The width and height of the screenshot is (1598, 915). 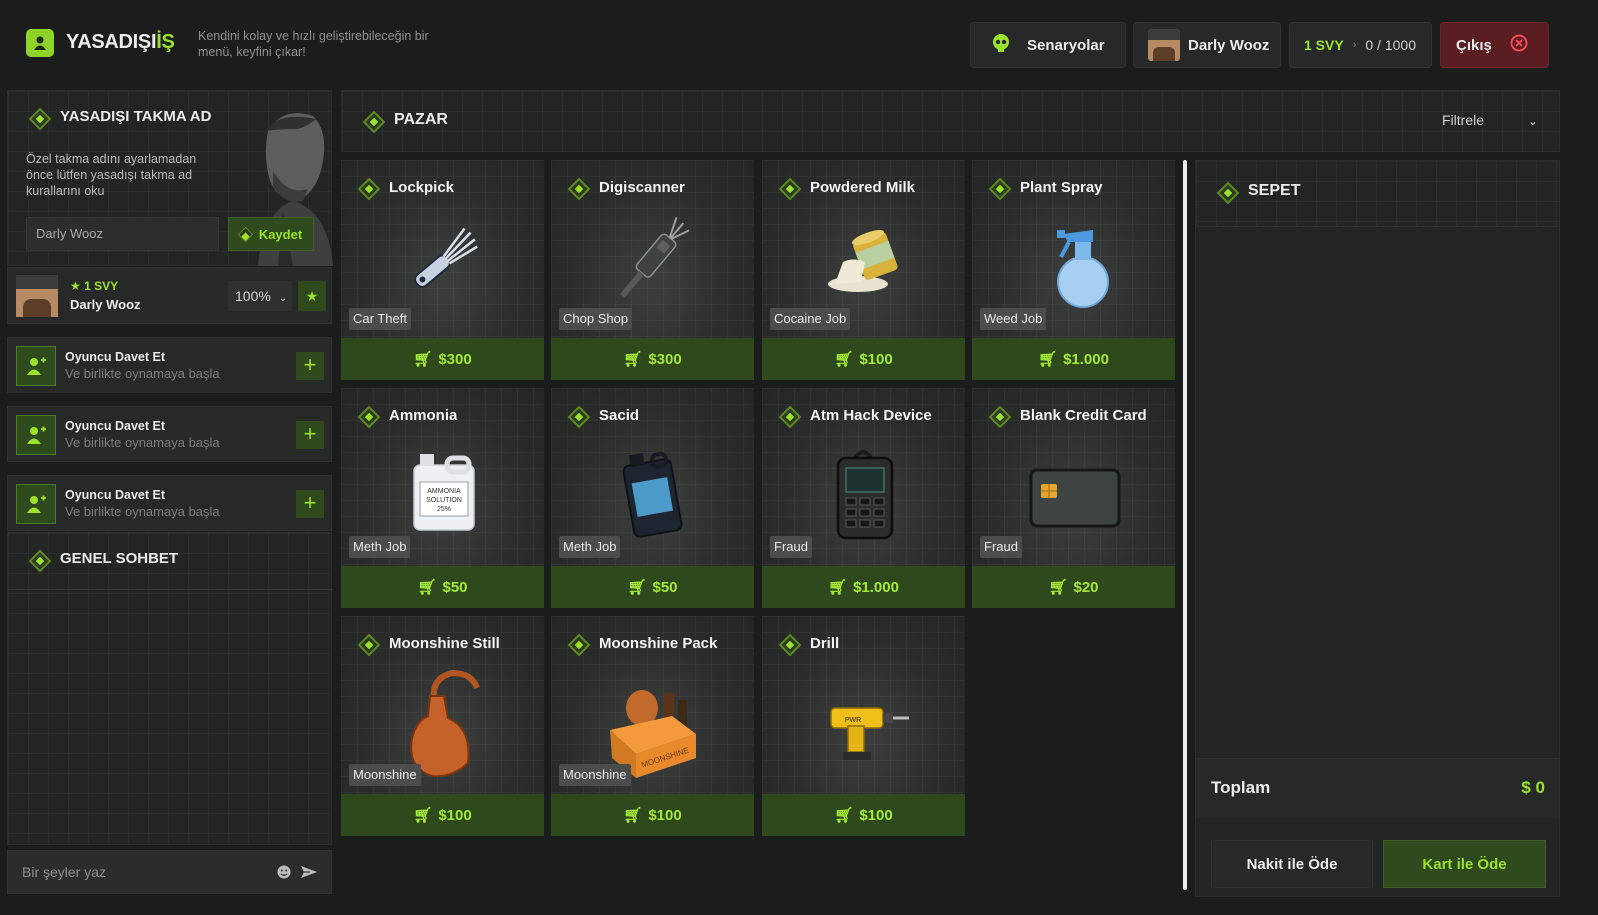 What do you see at coordinates (1519, 45) in the screenshot?
I see `close-circle-icon` at bounding box center [1519, 45].